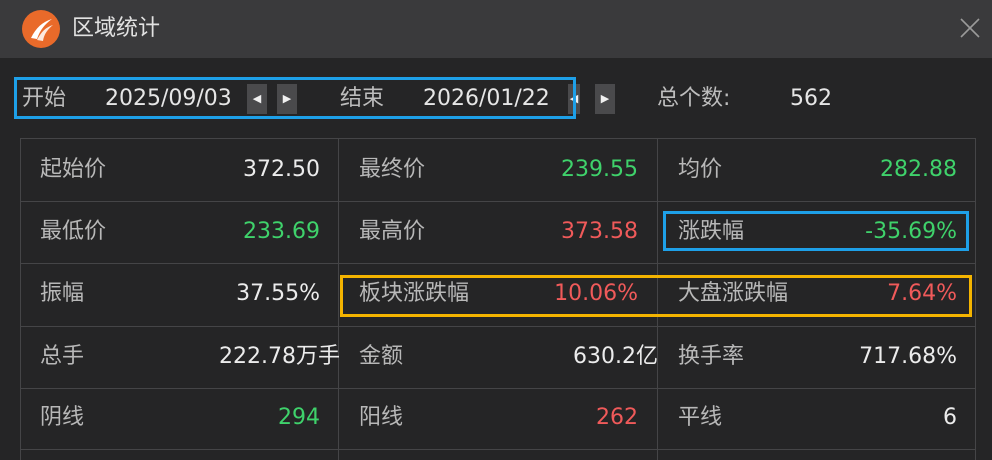 The width and height of the screenshot is (992, 460). I want to click on close-icon, so click(970, 28).